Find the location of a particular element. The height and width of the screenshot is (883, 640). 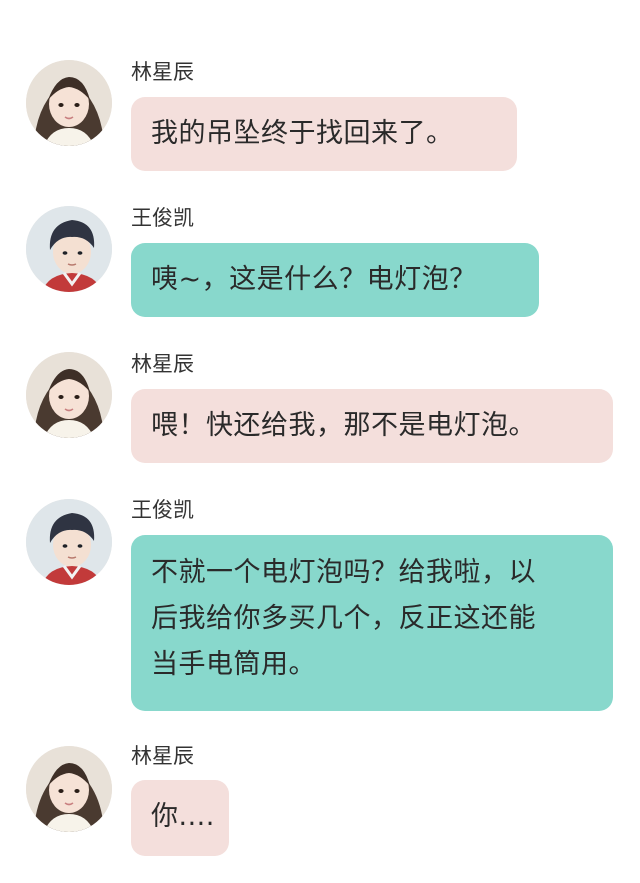

message-text-line: 当手电筒用。 is located at coordinates (233, 664).